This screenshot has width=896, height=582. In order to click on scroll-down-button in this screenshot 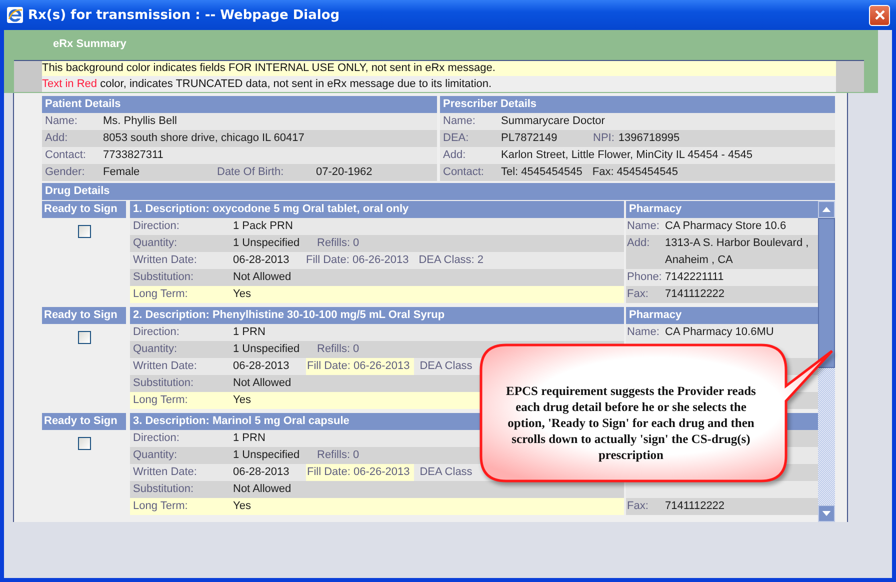, I will do `click(826, 513)`.